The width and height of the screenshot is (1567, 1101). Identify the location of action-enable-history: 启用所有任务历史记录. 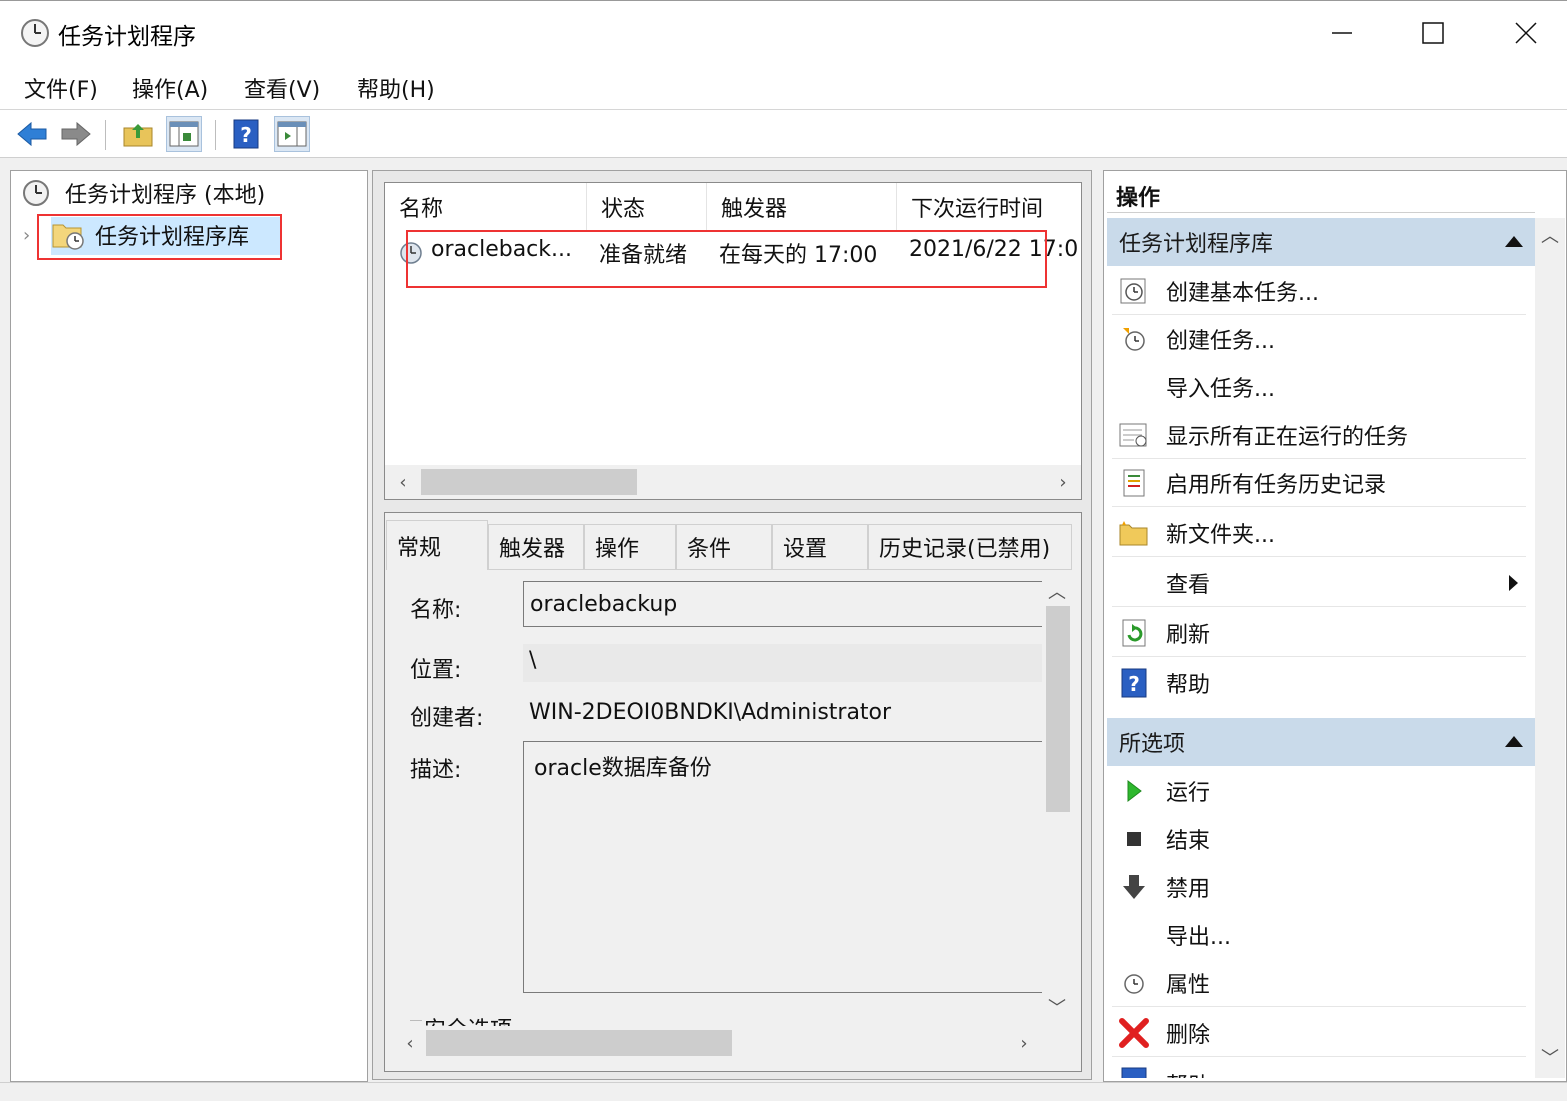
(1319, 483).